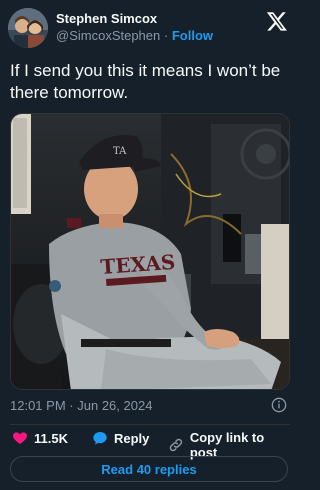  I want to click on tweet-header: Stephen Simcox @SimcoxStephen · Follow, so click(150, 28).